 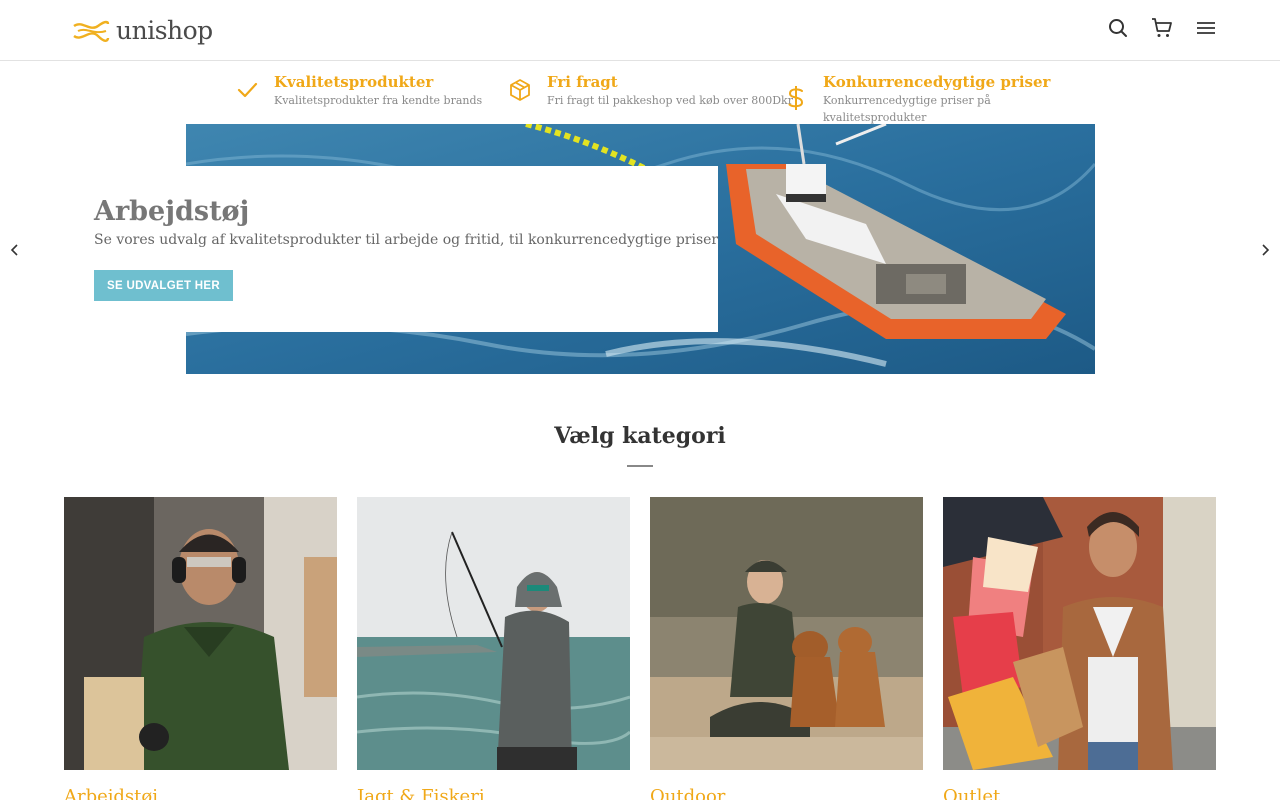 What do you see at coordinates (1118, 28) in the screenshot?
I see `search-icon` at bounding box center [1118, 28].